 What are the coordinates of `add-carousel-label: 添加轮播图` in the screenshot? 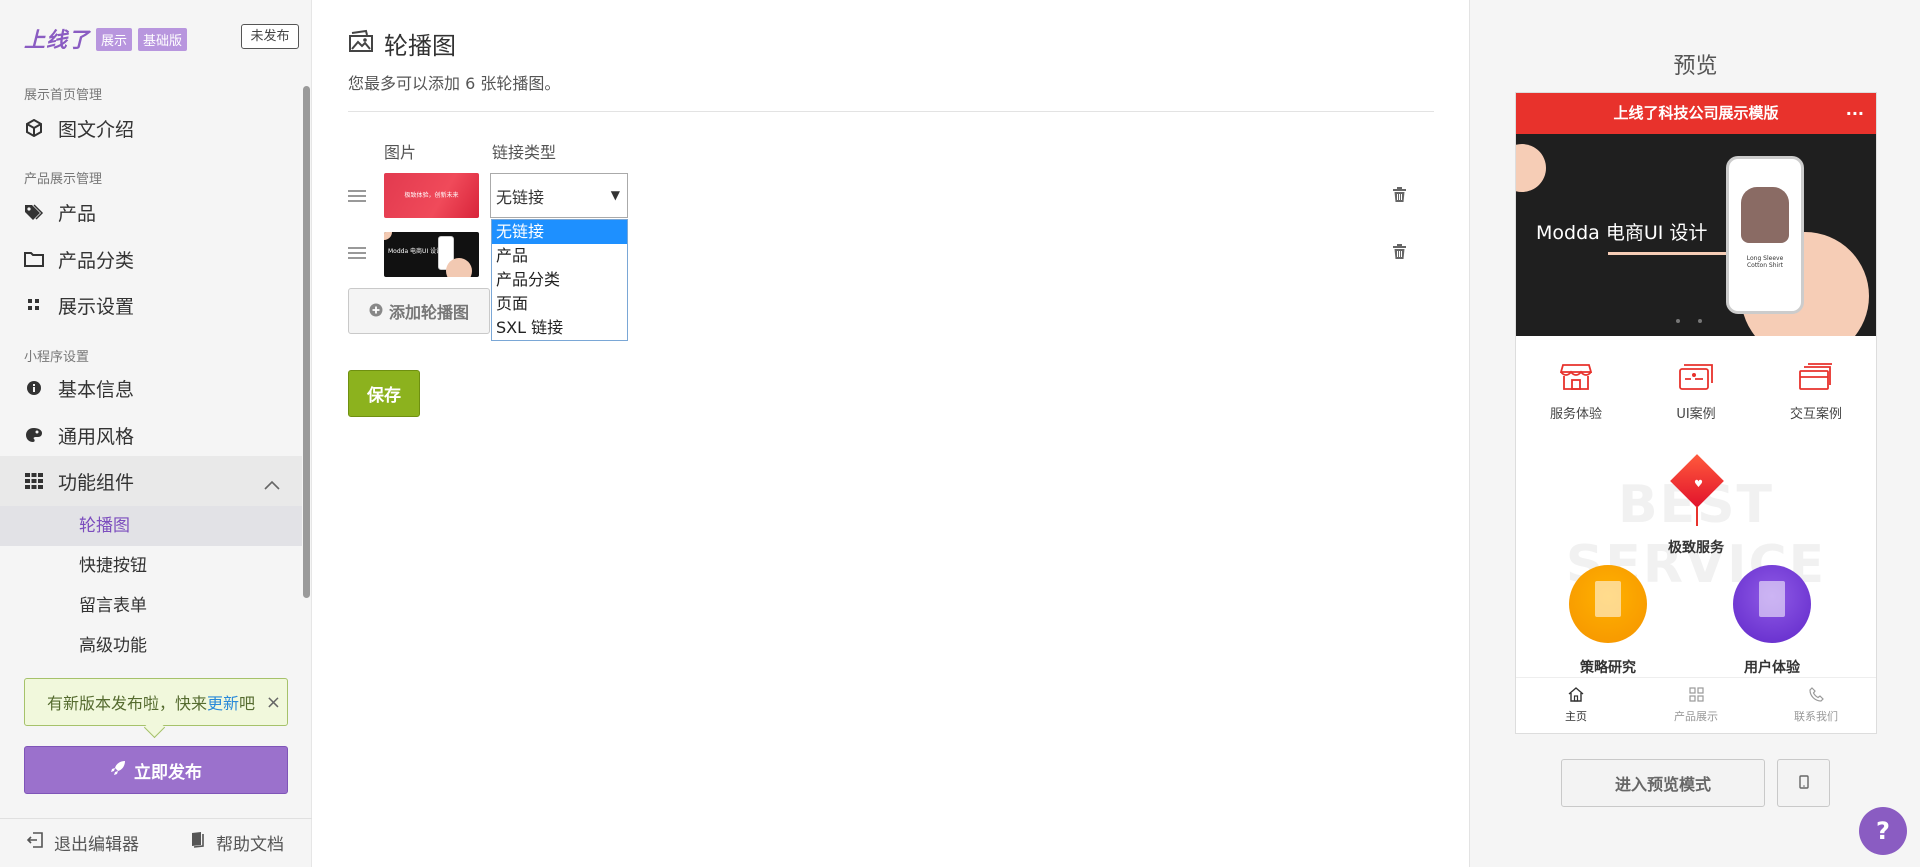 It's located at (428, 312).